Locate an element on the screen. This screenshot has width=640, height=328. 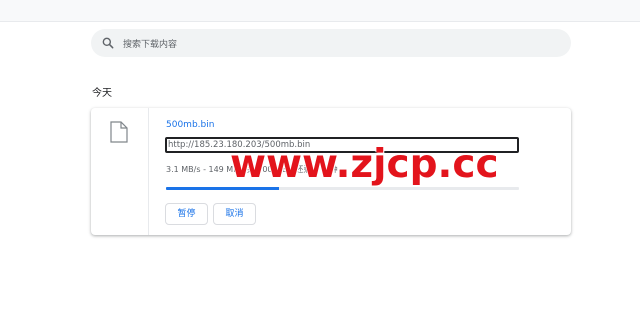
pause-button: 暂停 is located at coordinates (186, 214).